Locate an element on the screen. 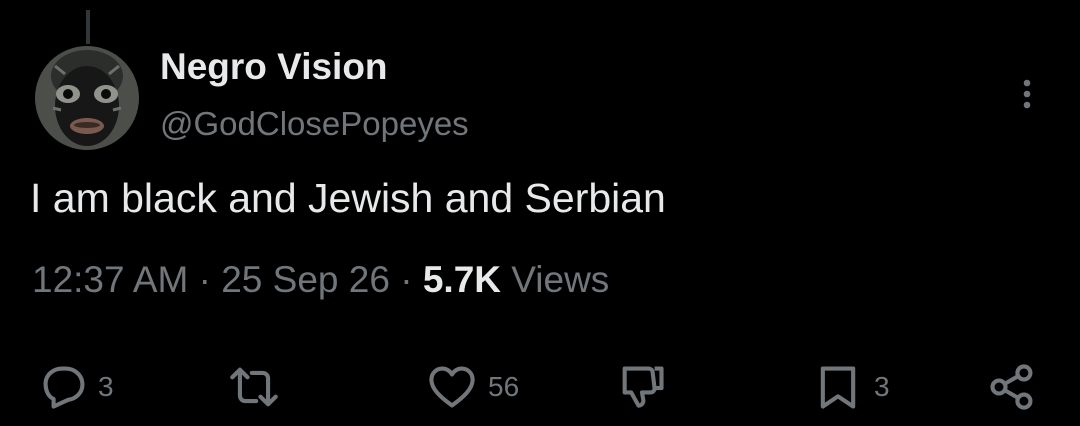  like-button: 56 is located at coordinates (471, 387).